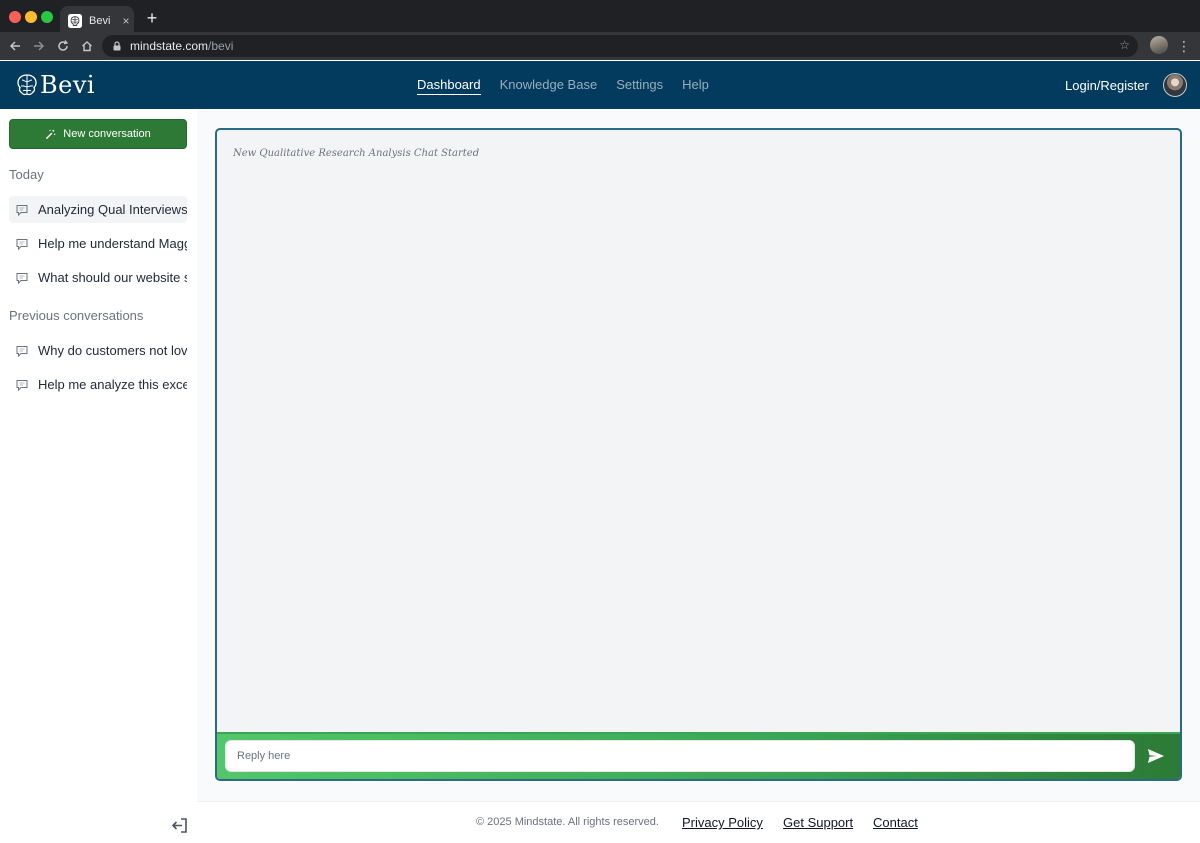 The image size is (1200, 843). Describe the element at coordinates (15, 46) in the screenshot. I see `back-icon` at that location.